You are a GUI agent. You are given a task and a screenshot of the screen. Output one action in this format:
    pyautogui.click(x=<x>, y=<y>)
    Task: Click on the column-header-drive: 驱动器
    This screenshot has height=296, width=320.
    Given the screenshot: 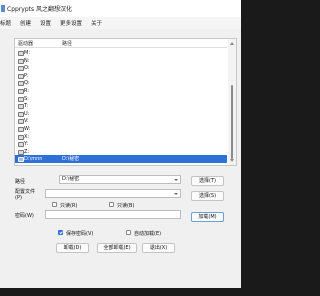 What is the action you would take?
    pyautogui.click(x=25, y=43)
    